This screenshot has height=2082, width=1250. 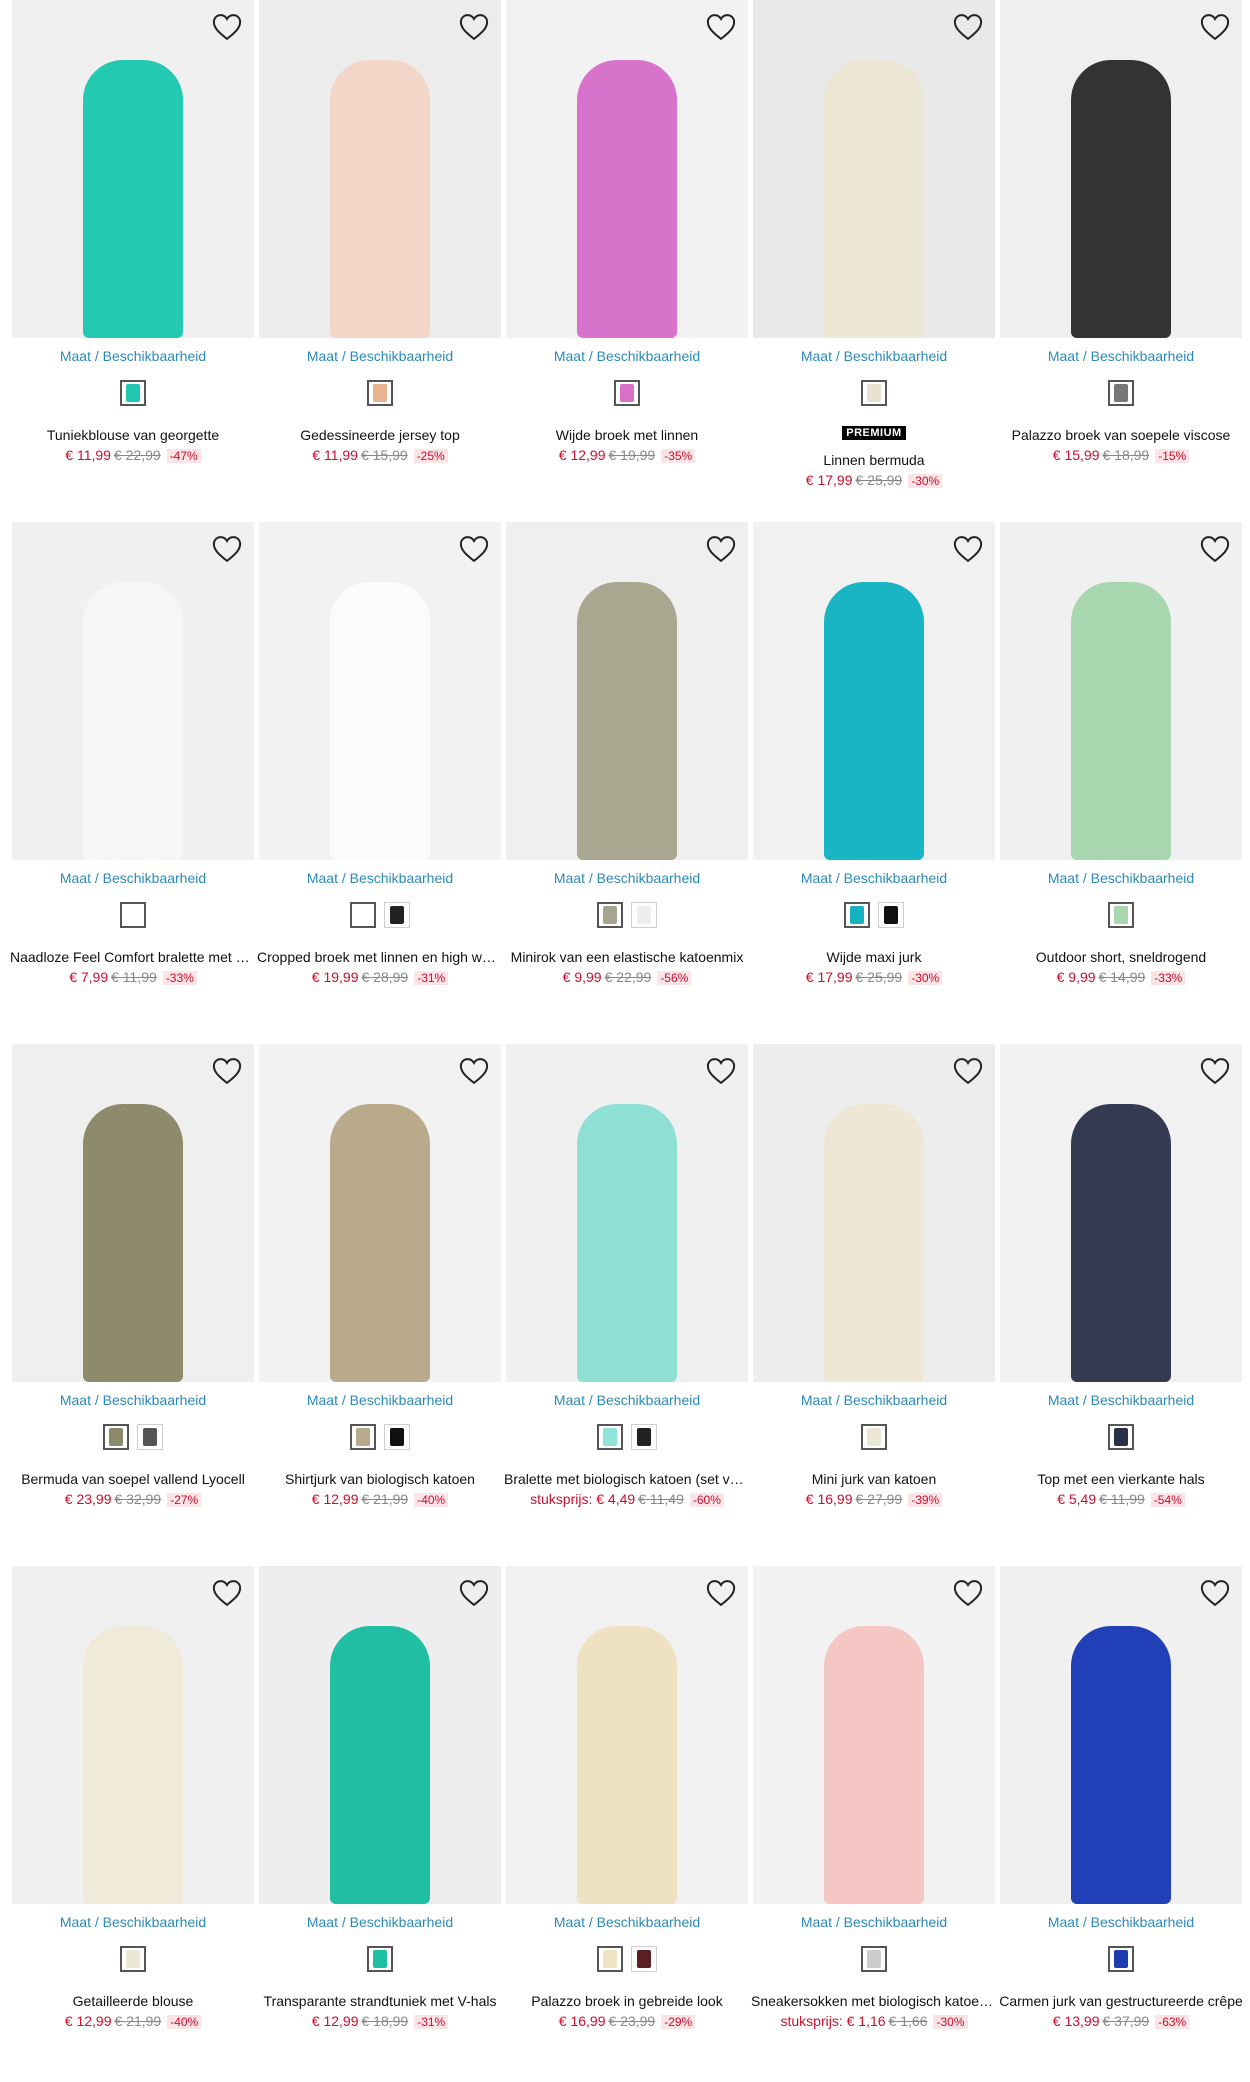 What do you see at coordinates (874, 1479) in the screenshot?
I see `product-name: Mini jurk van katoen` at bounding box center [874, 1479].